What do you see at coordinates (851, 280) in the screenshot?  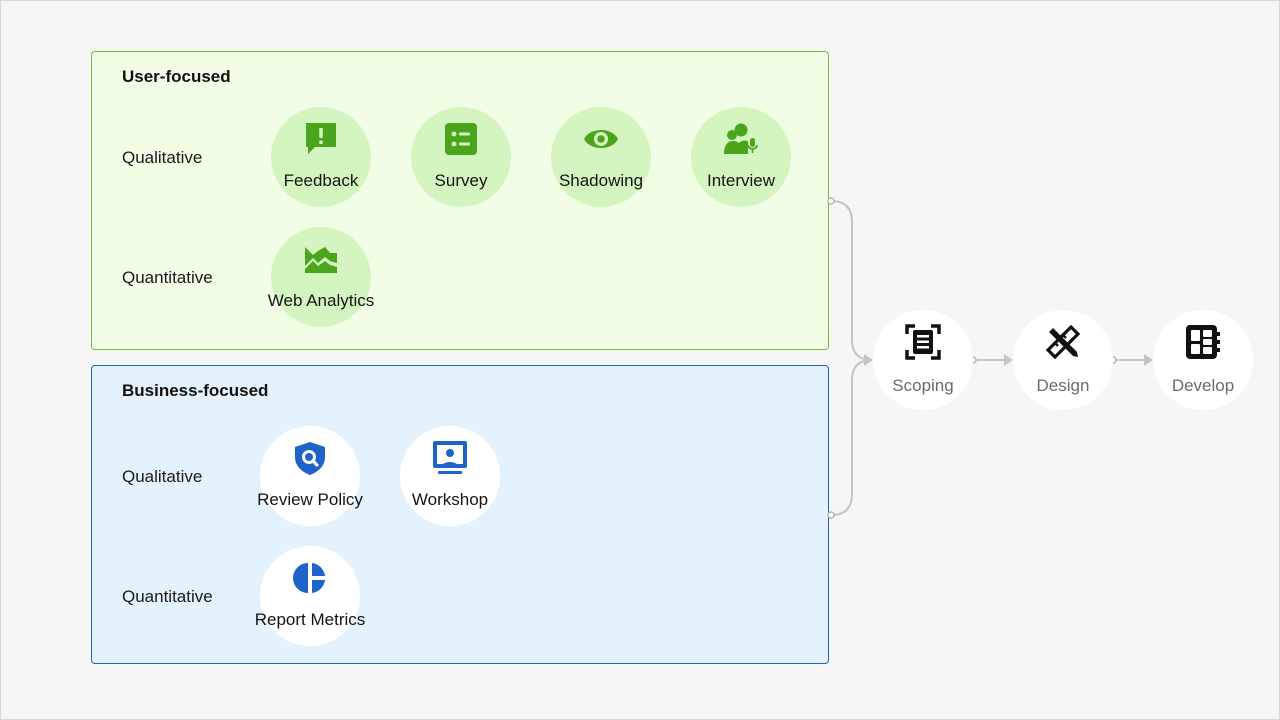 I see `connector-user-to-scoping` at bounding box center [851, 280].